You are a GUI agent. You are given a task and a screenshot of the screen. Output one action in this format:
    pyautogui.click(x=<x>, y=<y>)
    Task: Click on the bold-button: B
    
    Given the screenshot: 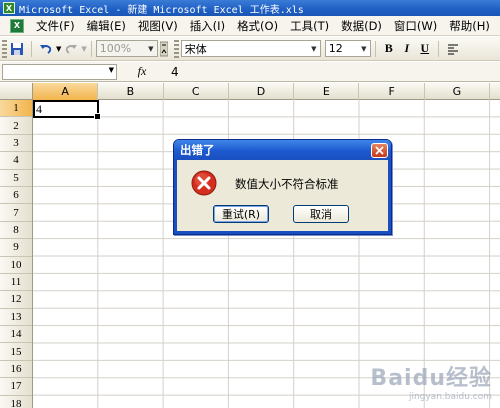 What is the action you would take?
    pyautogui.click(x=389, y=49)
    